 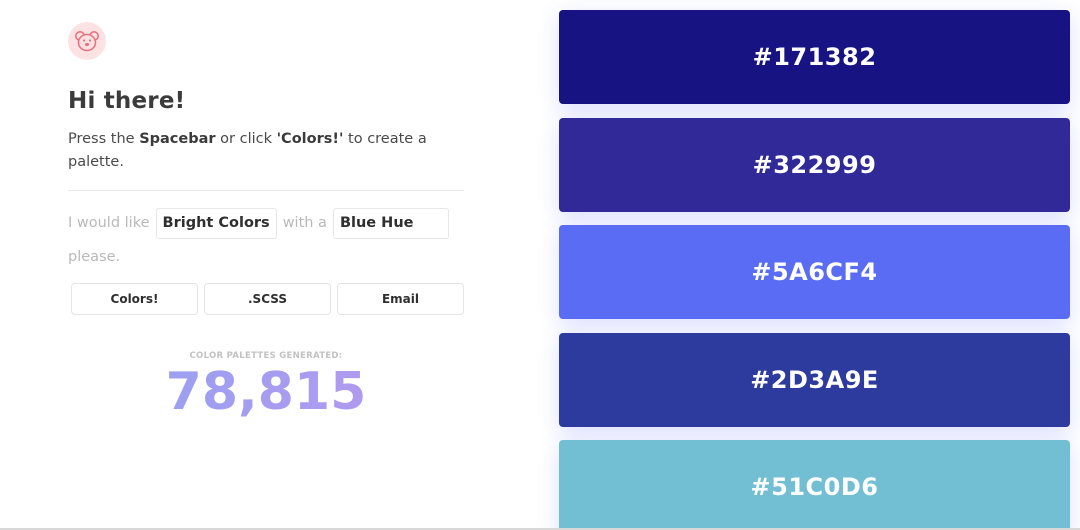 I want to click on color-swatch: #5A6CF4, so click(x=814, y=272).